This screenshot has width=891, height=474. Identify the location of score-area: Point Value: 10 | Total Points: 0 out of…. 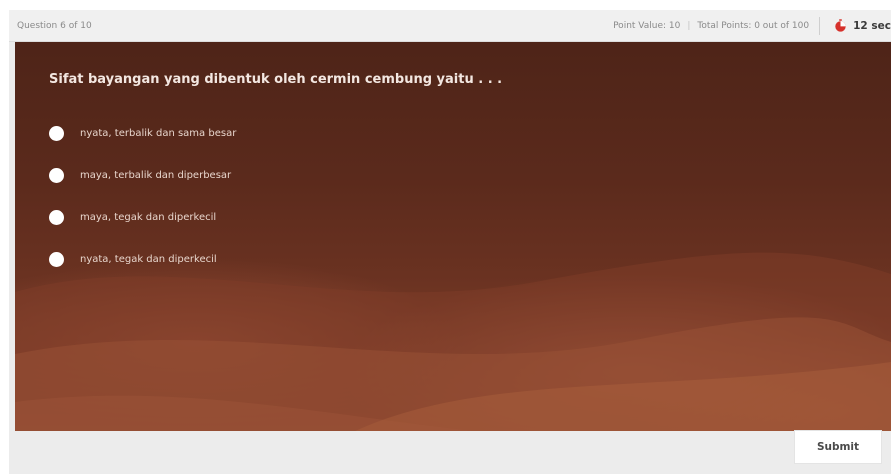
(752, 25).